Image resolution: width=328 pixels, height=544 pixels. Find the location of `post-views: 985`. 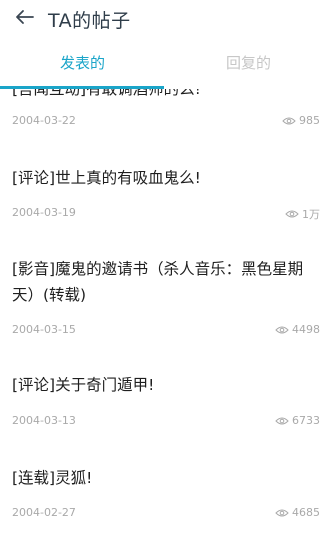

post-views: 985 is located at coordinates (301, 120).